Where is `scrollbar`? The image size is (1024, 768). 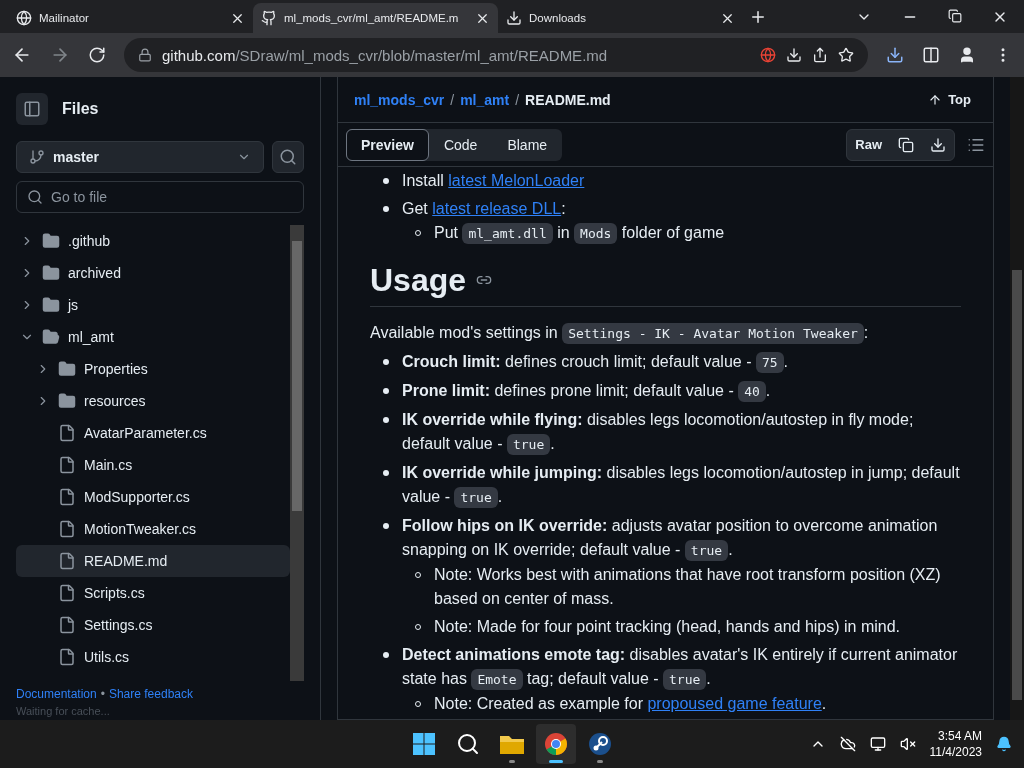
scrollbar is located at coordinates (297, 453).